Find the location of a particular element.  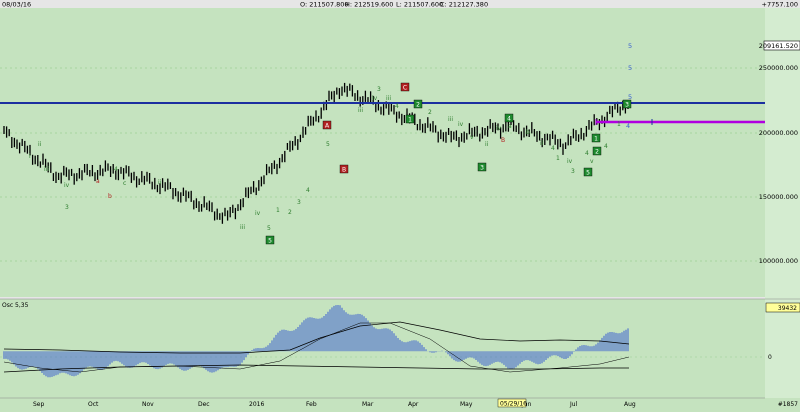

header-low: L: 211507.600 is located at coordinates (419, 5).